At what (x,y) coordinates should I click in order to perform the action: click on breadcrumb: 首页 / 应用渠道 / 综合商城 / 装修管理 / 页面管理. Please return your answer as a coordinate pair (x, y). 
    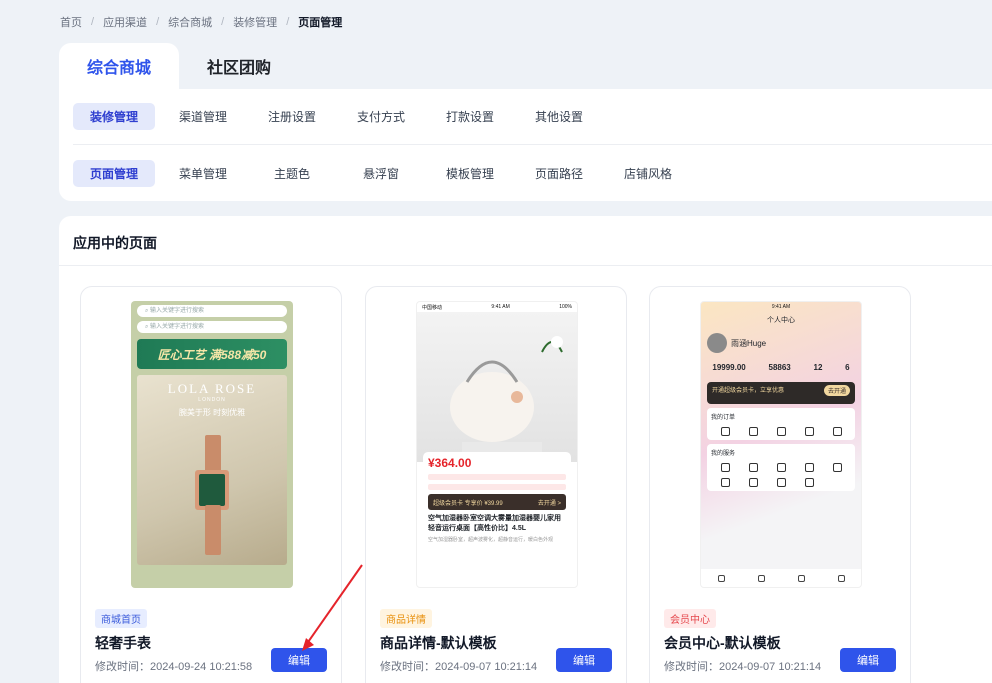
    Looking at the image, I should click on (201, 22).